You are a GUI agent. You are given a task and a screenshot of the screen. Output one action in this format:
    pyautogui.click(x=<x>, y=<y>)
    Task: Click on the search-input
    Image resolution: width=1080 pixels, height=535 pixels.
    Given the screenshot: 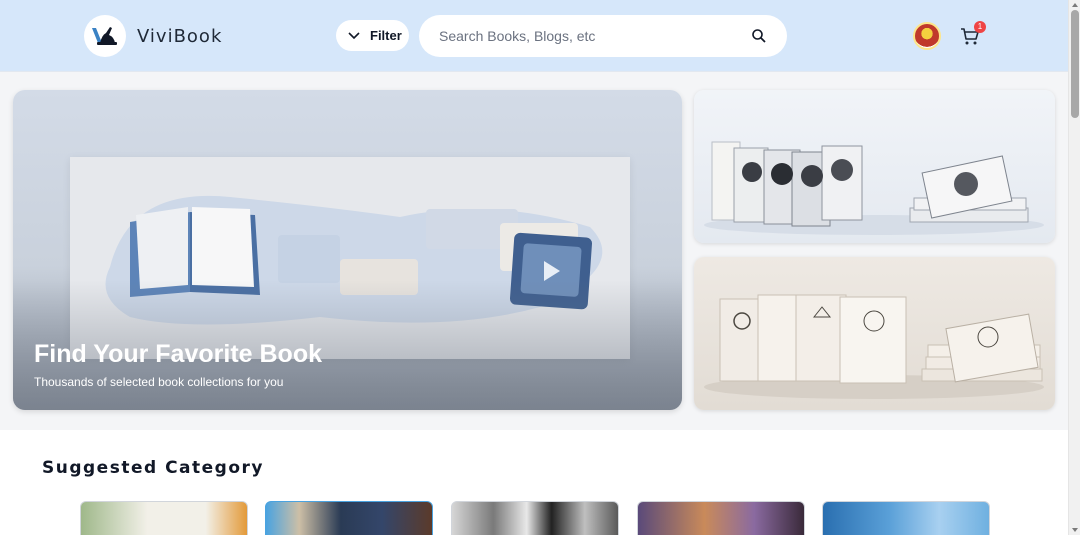 What is the action you would take?
    pyautogui.click(x=595, y=36)
    